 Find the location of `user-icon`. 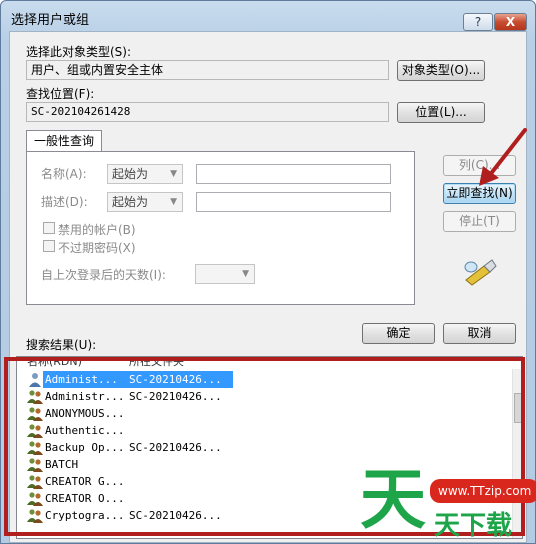

user-icon is located at coordinates (35, 379).